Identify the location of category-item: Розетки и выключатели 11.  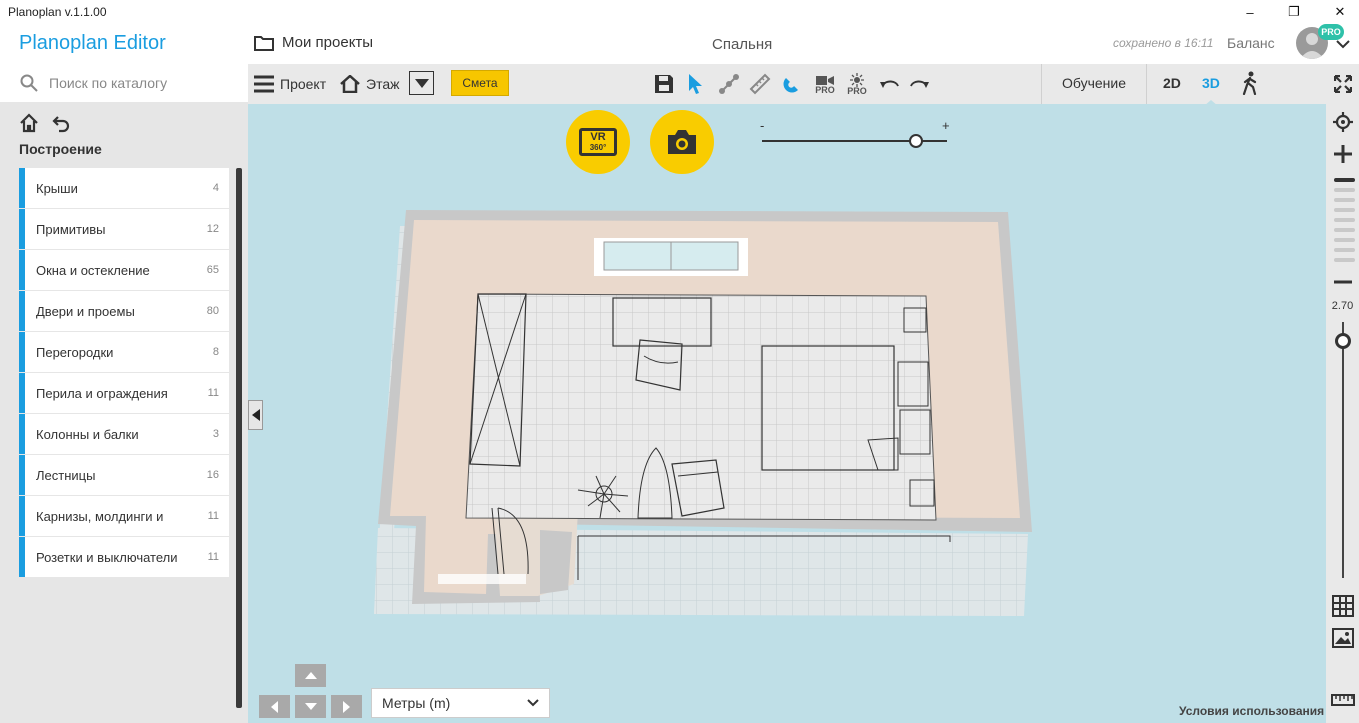
(124, 557).